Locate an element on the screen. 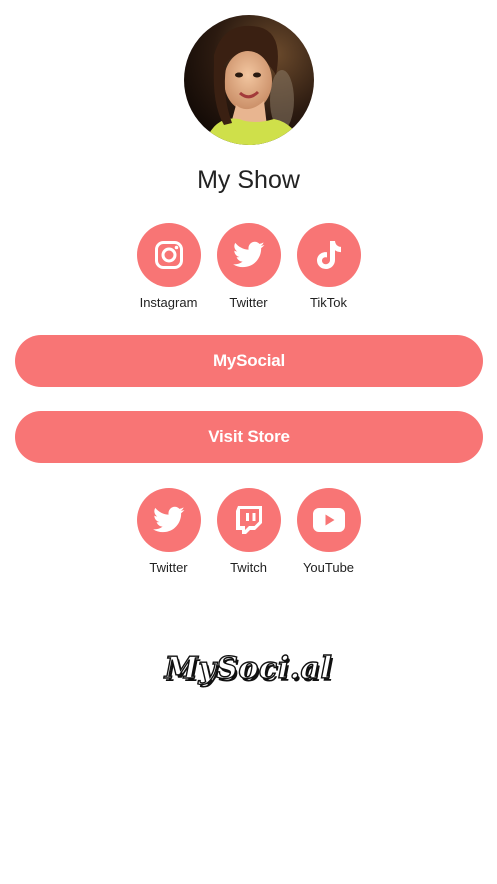 The image size is (497, 884). visit-store-button: Visit Store is located at coordinates (249, 437).